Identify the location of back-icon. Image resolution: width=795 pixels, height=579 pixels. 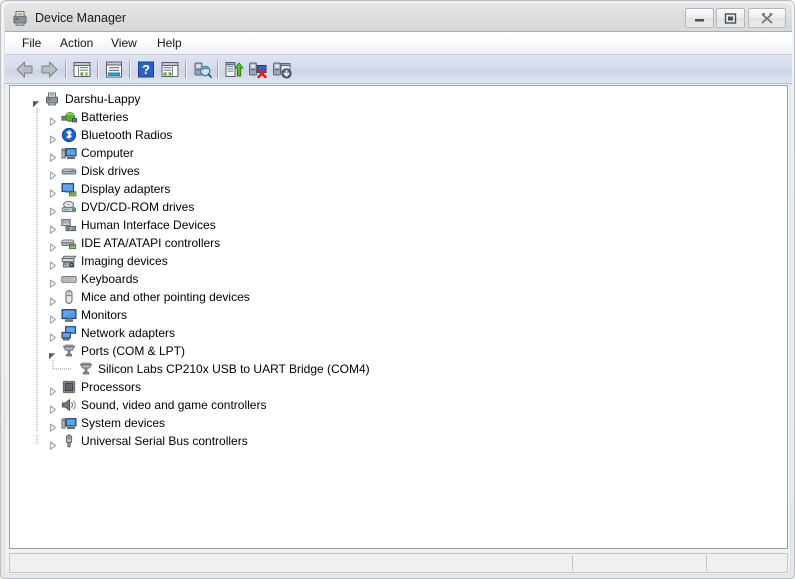
(25, 69).